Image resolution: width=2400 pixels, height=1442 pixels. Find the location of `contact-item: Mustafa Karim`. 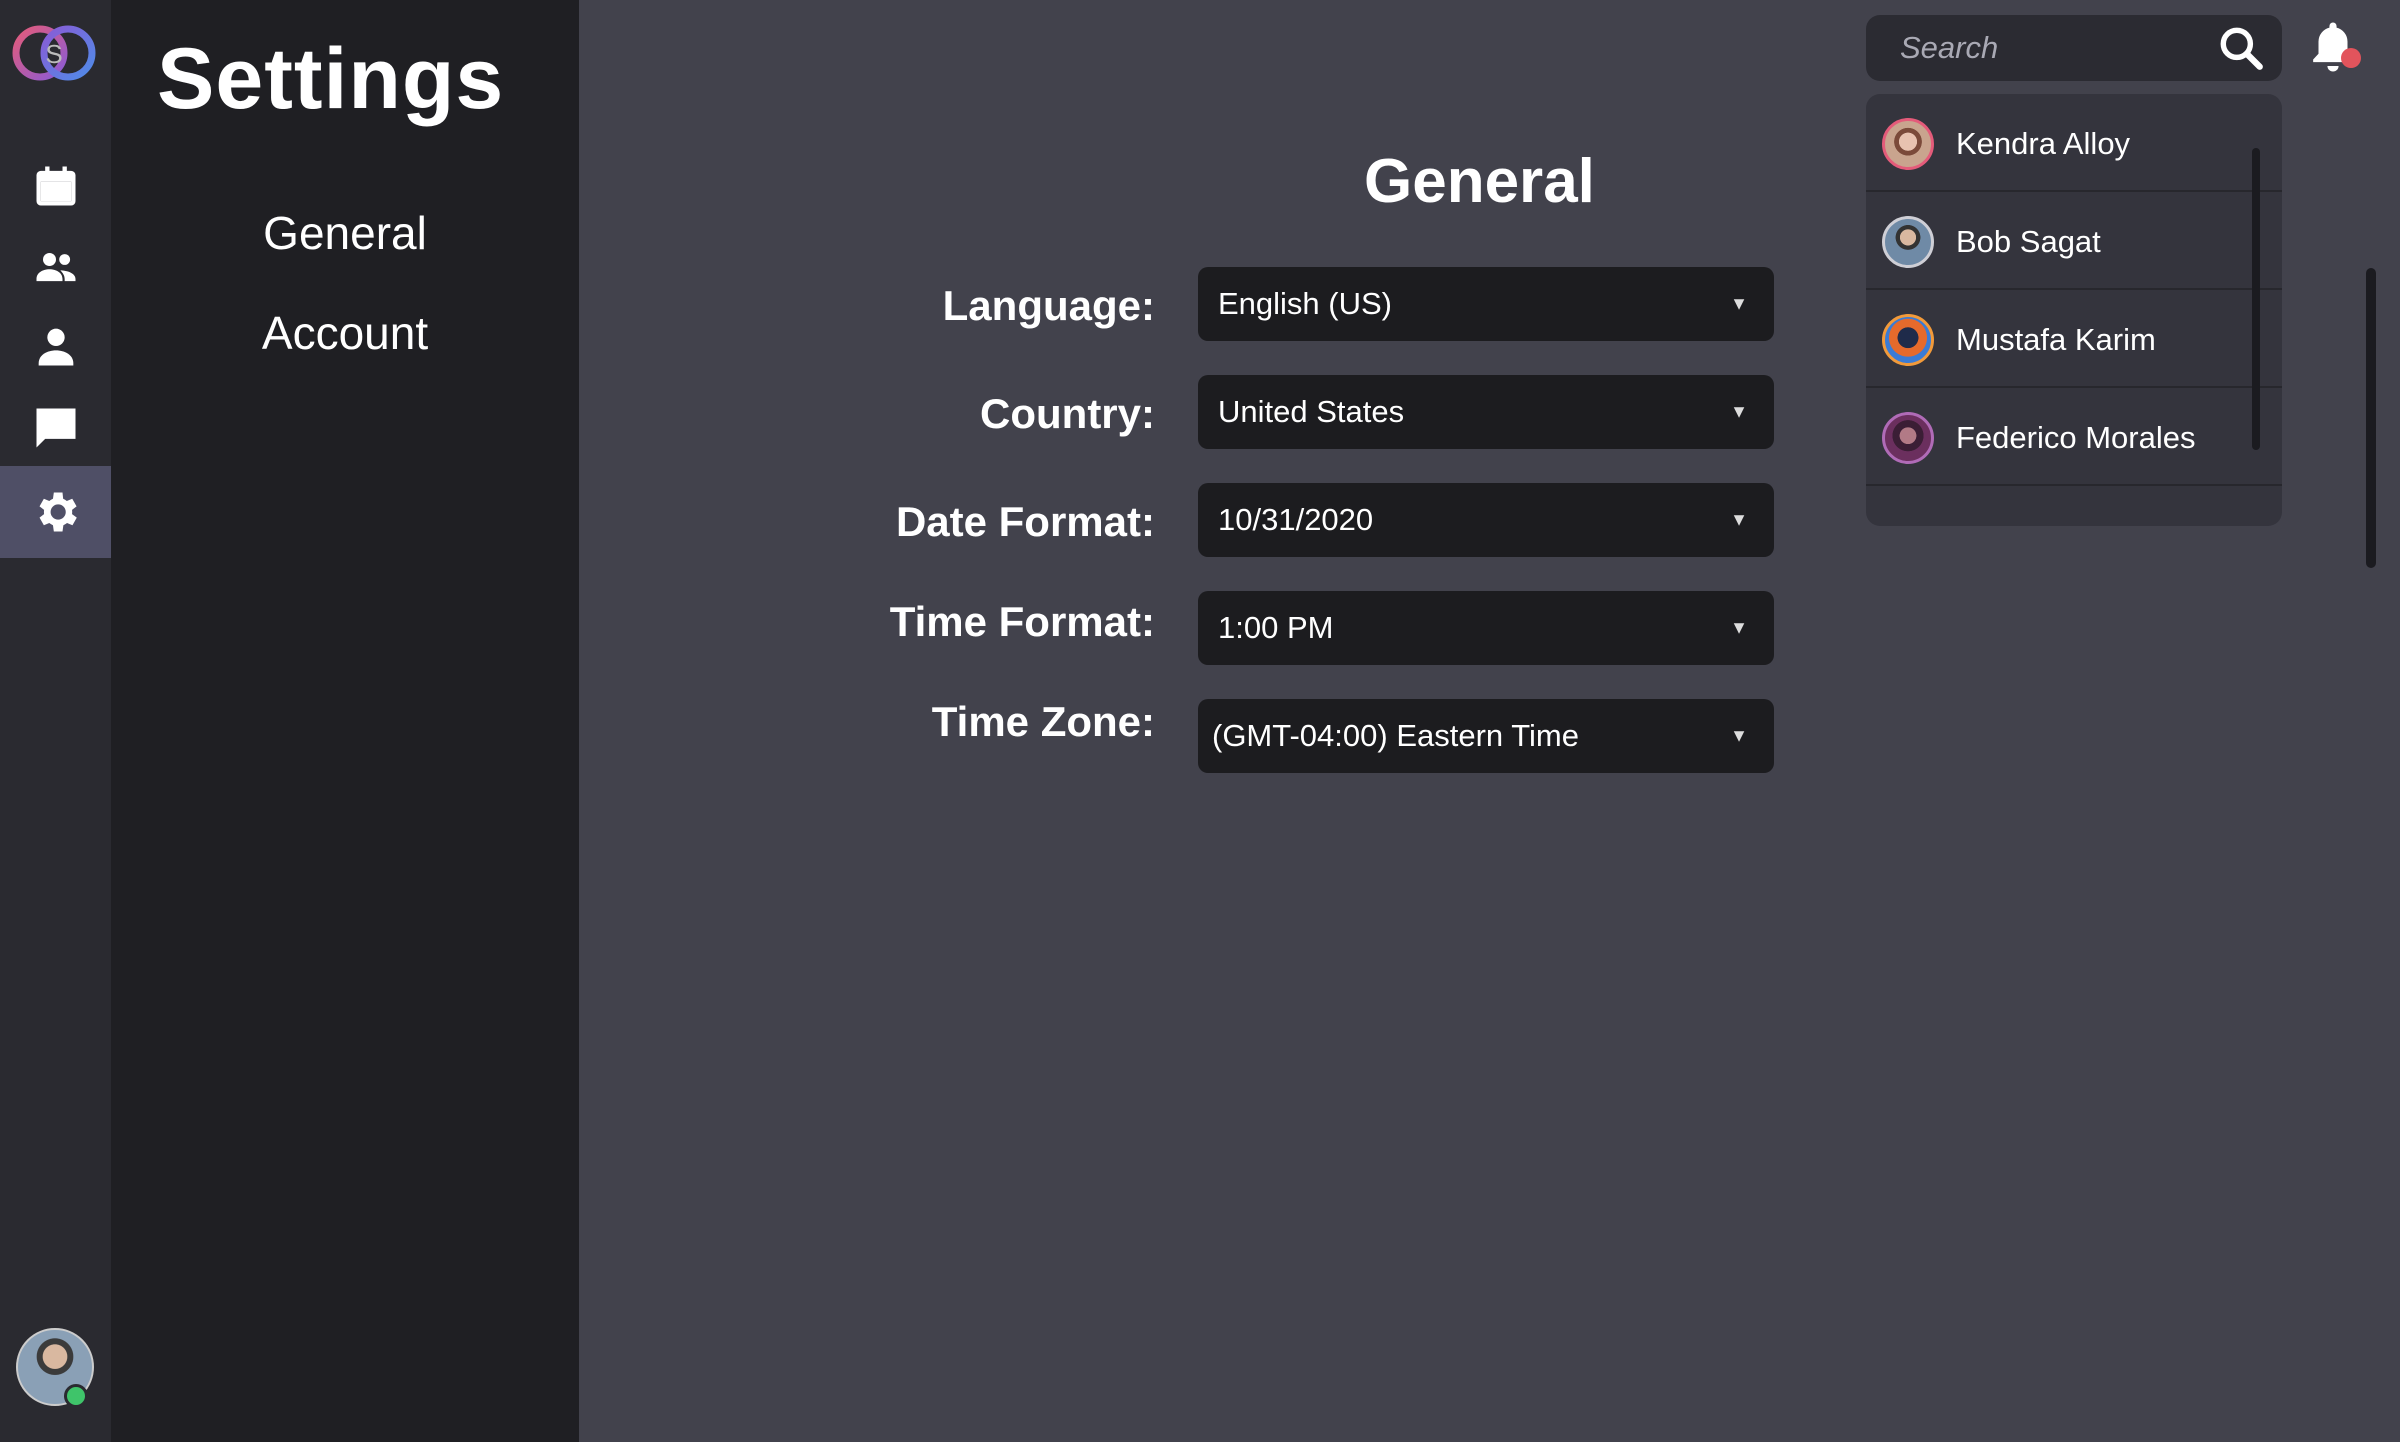

contact-item: Mustafa Karim is located at coordinates (2074, 339).